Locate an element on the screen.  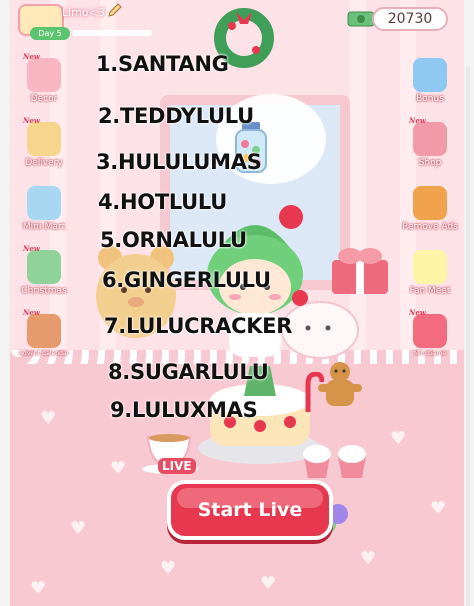
gift-box-icon is located at coordinates (430, 75).